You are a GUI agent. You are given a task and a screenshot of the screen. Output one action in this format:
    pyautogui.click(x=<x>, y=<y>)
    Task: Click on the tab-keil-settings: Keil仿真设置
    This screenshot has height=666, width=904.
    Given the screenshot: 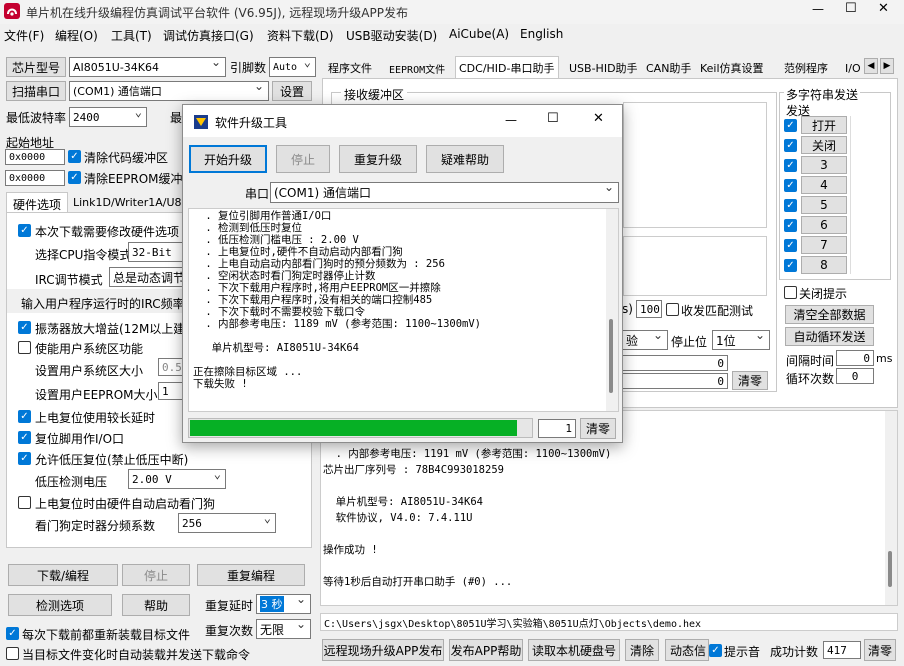 What is the action you would take?
    pyautogui.click(x=732, y=68)
    